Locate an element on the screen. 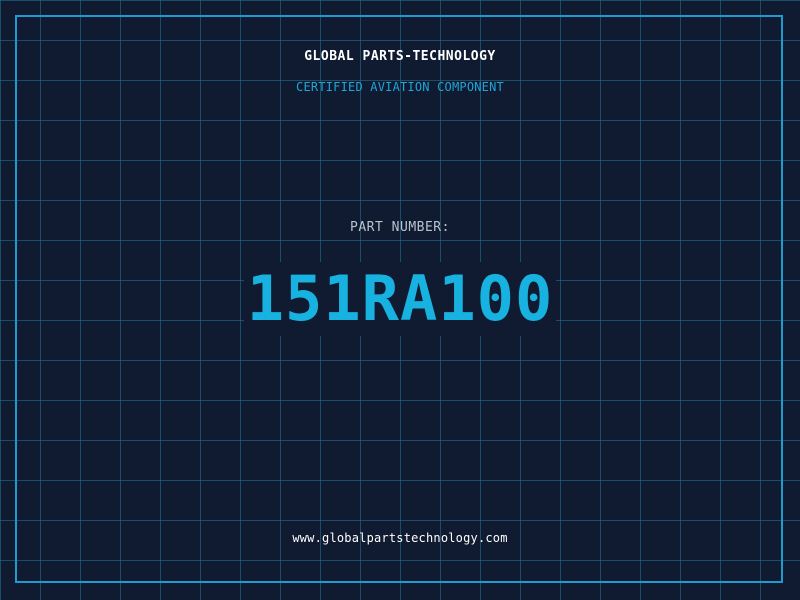 The width and height of the screenshot is (800, 600). part-number-label: PART NUMBER: is located at coordinates (400, 227).